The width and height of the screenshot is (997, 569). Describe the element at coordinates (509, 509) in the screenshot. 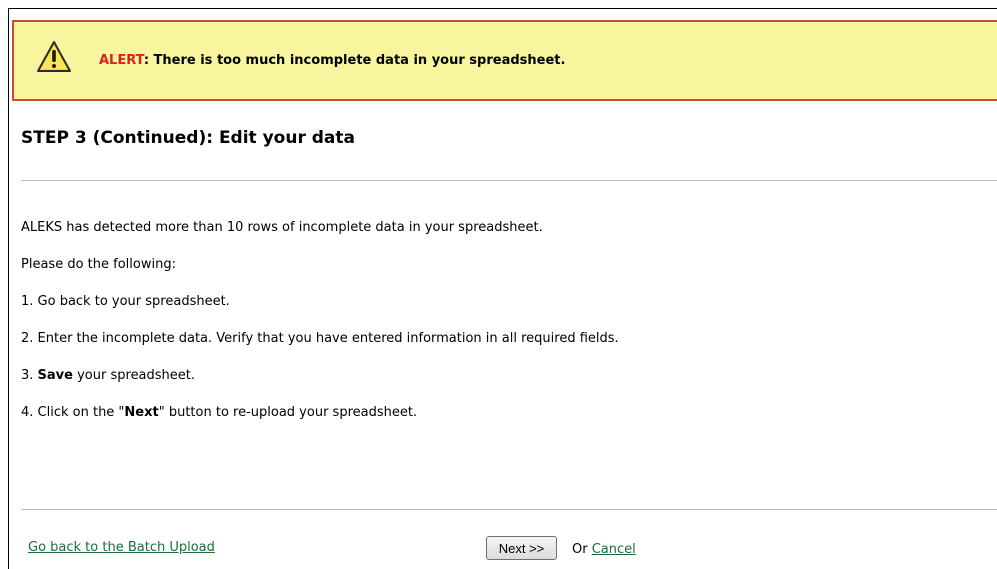

I see `bottom-divider` at that location.